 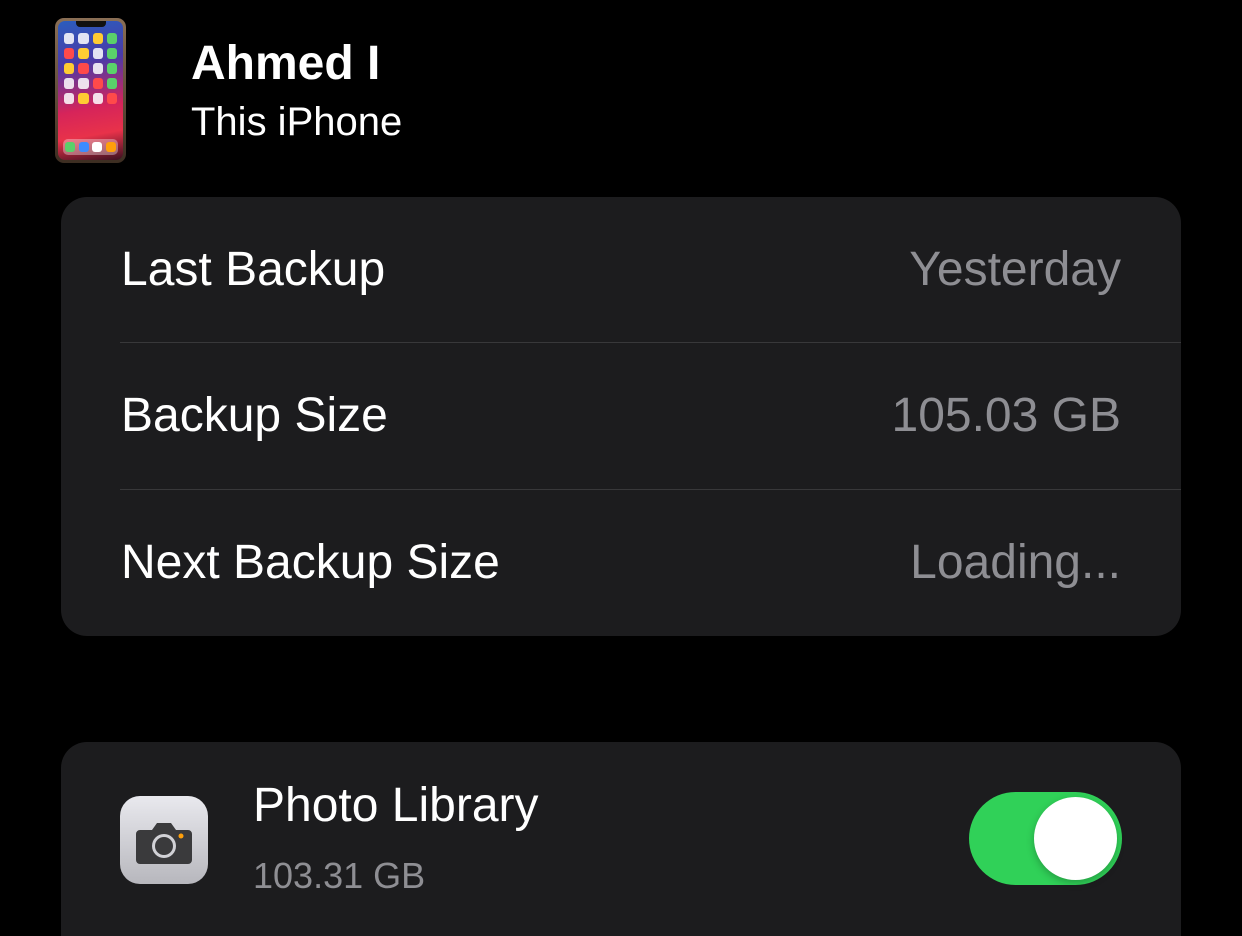 I want to click on photo-library-size: 103.31 GB, so click(x=339, y=875).